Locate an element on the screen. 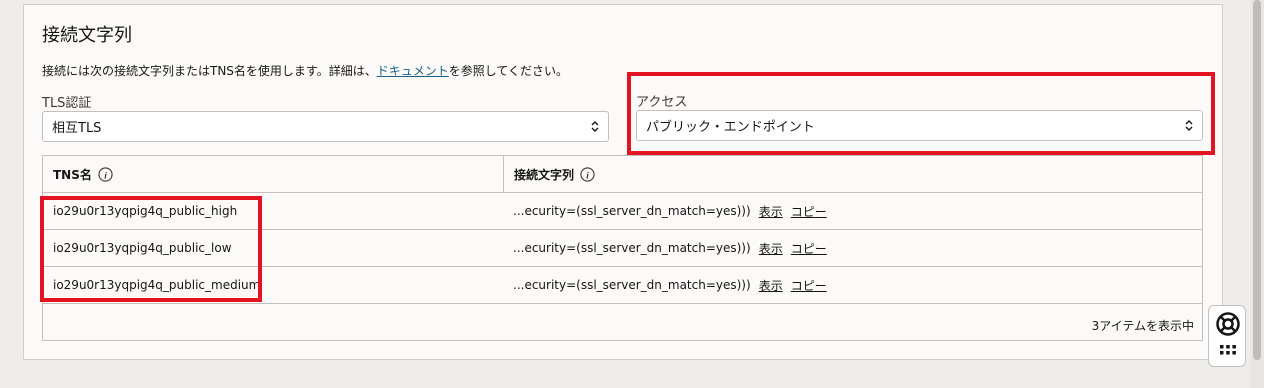  tns-name-cell: io29u0r13yqpig4q_public_low is located at coordinates (142, 248).